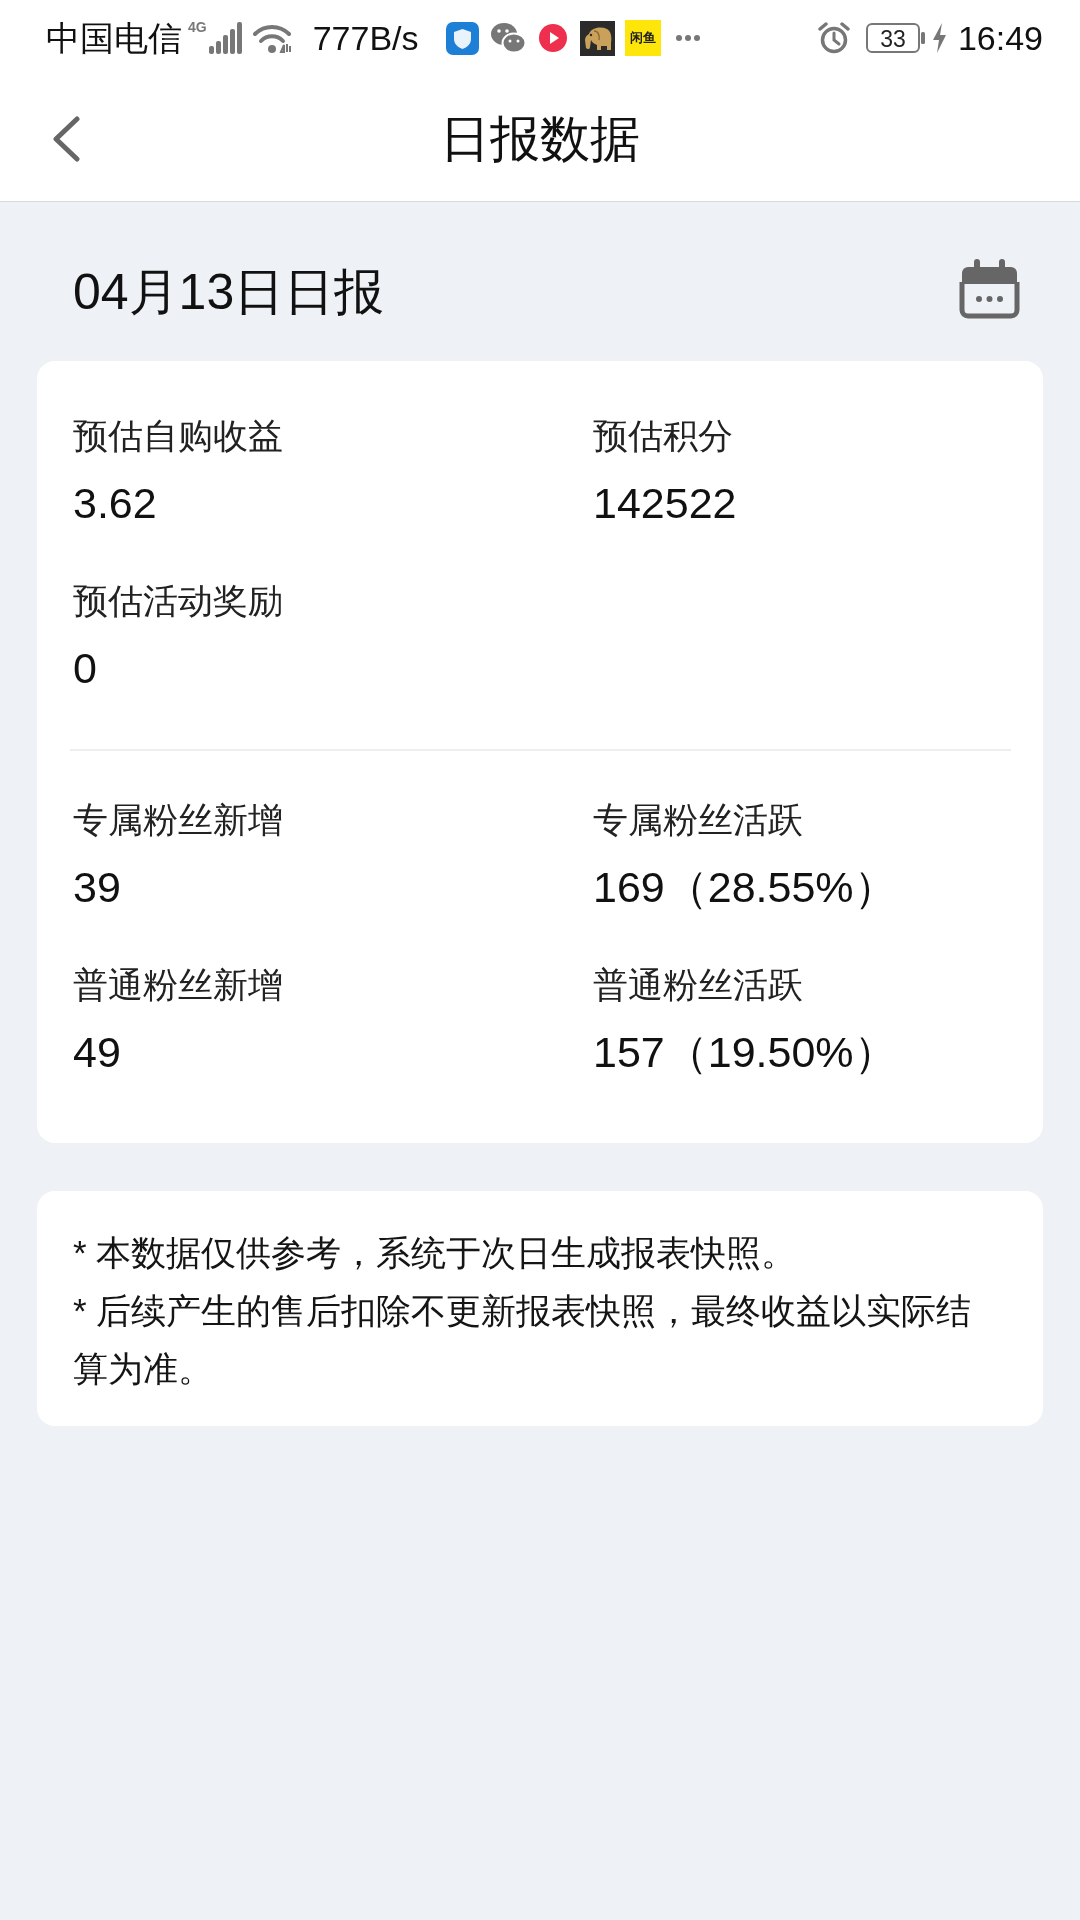 This screenshot has height=1920, width=1080. I want to click on stat-value: 142522, so click(665, 503).